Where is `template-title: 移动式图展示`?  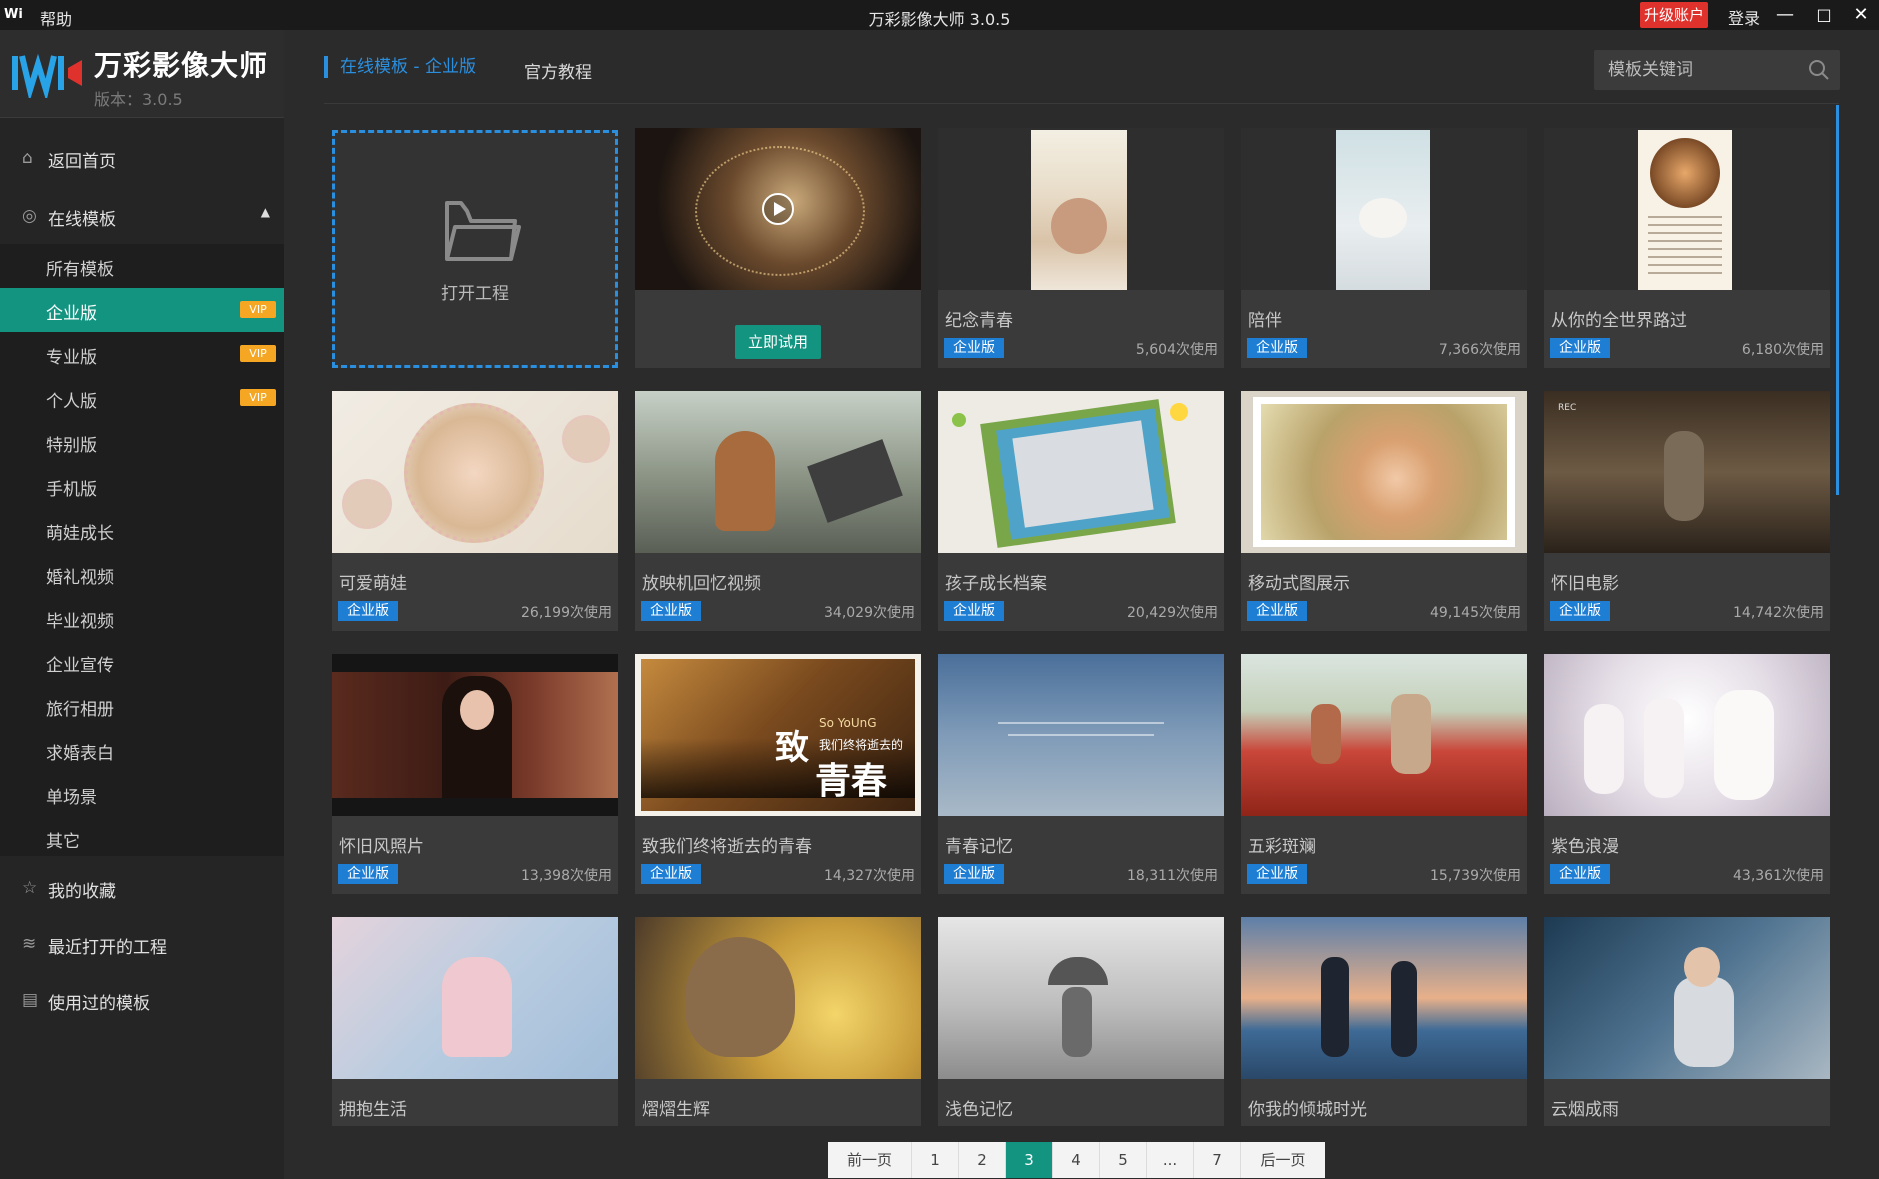
template-title: 移动式图展示 is located at coordinates (1299, 584).